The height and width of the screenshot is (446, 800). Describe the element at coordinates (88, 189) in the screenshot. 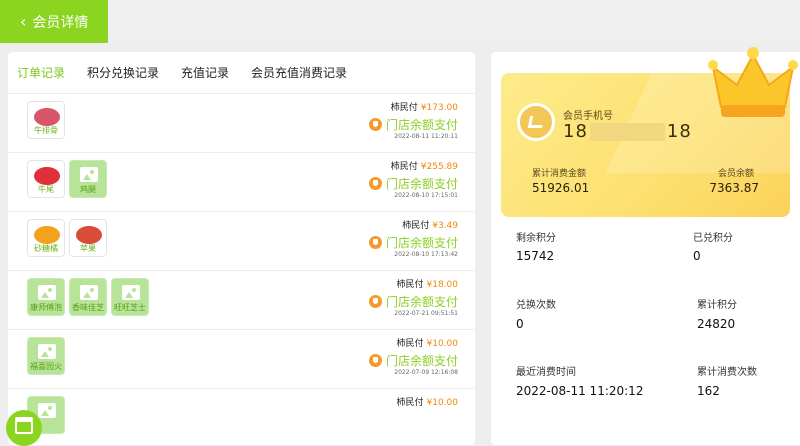

I see `product-name: 鸡腿` at that location.